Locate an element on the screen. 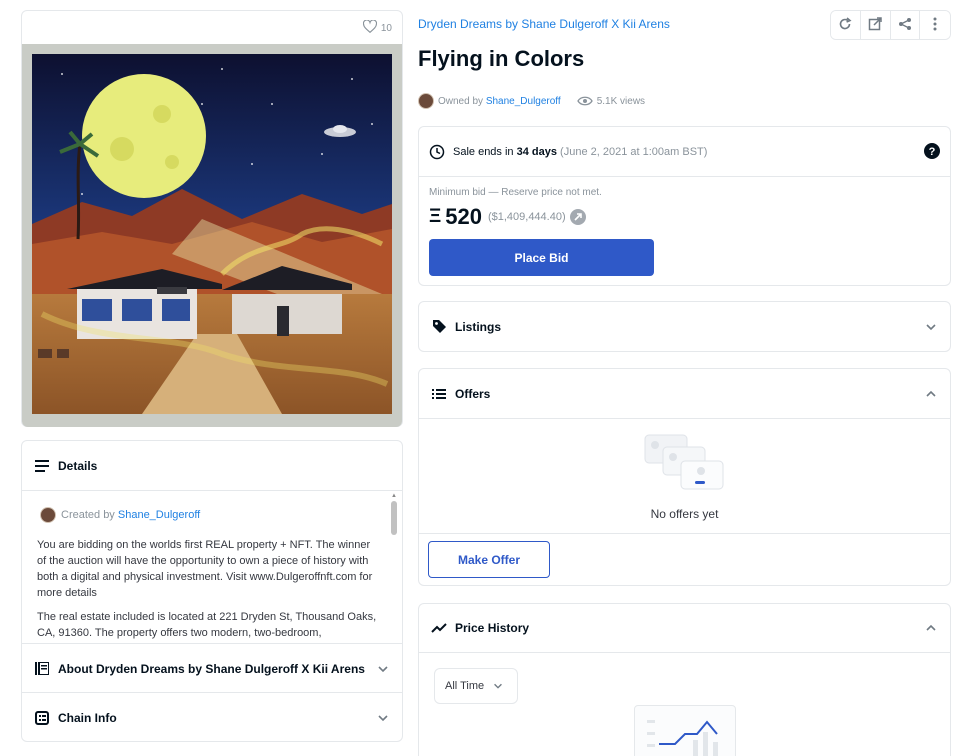 This screenshot has height=756, width=966. chain-info-icon is located at coordinates (42, 718).